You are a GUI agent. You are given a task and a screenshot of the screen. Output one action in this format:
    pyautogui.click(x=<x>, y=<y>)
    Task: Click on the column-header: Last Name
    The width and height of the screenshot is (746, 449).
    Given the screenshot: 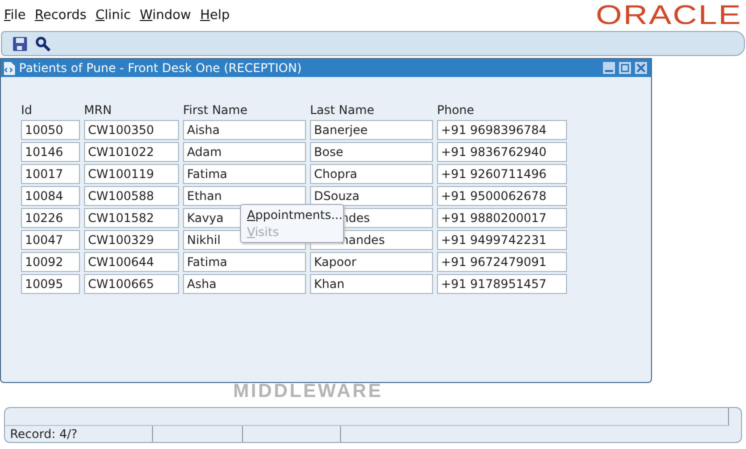 What is the action you would take?
    pyautogui.click(x=343, y=110)
    